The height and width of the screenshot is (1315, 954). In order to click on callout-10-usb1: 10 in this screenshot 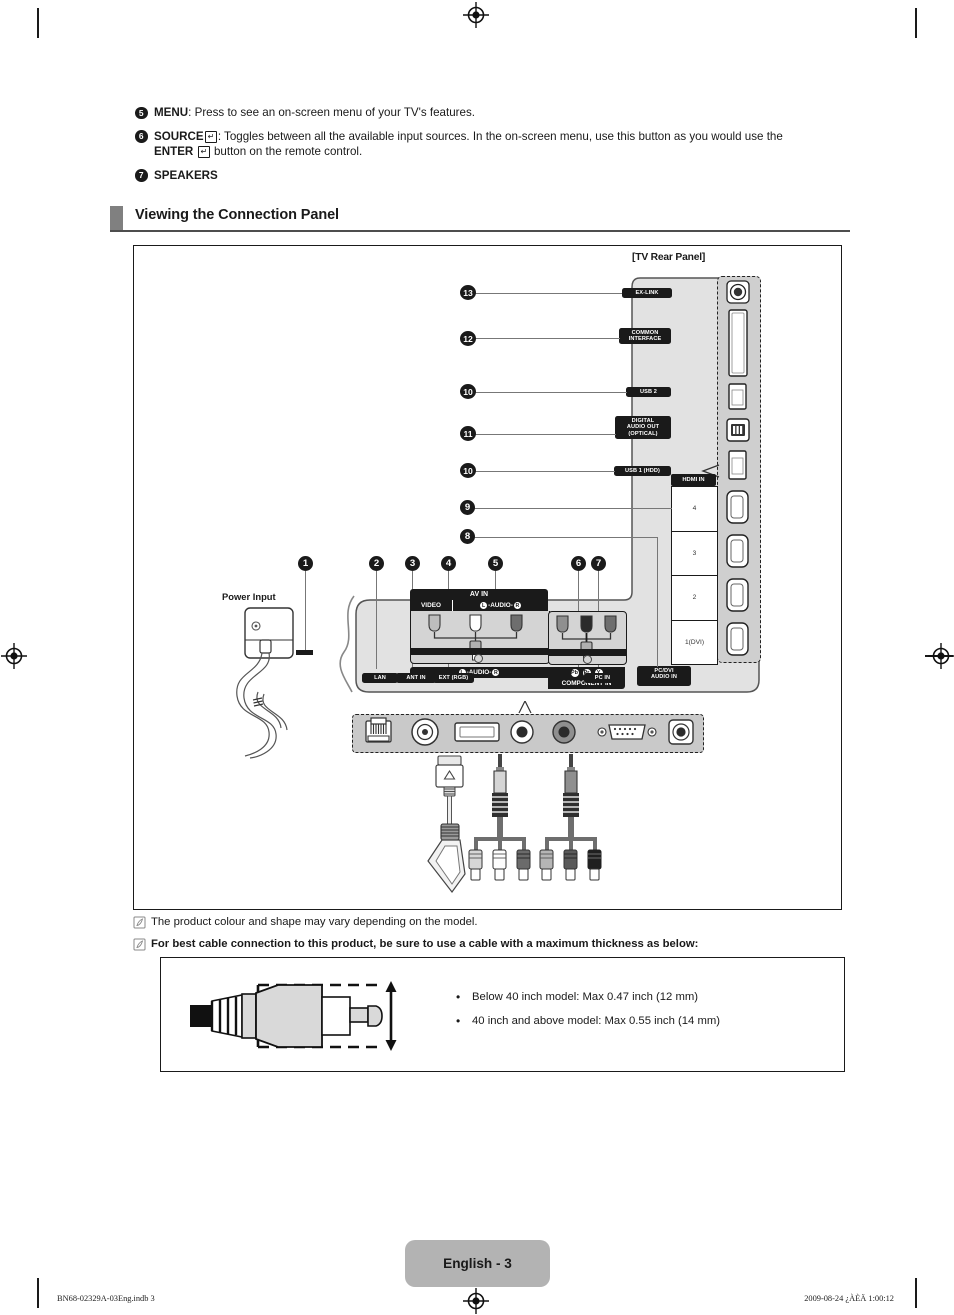, I will do `click(468, 470)`.